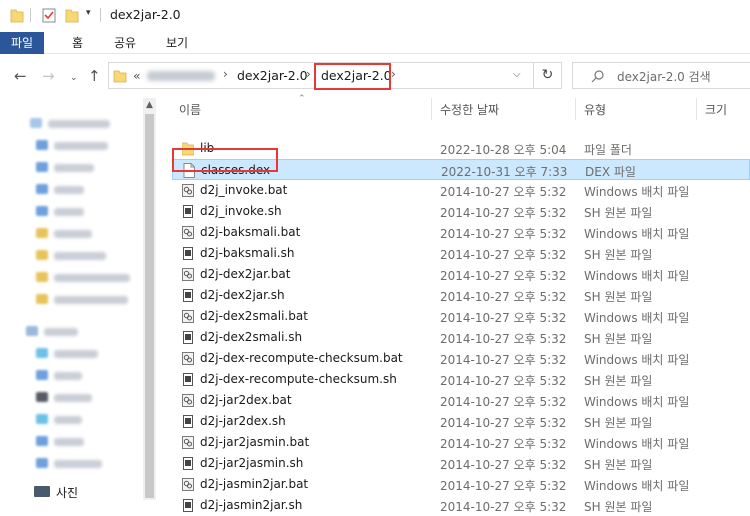 Image resolution: width=750 pixels, height=516 pixels. What do you see at coordinates (461, 295) in the screenshot?
I see `file-row: d2j-dex2jar.sh 2014-10-27 오후 5:32 SH 원본 파일` at bounding box center [461, 295].